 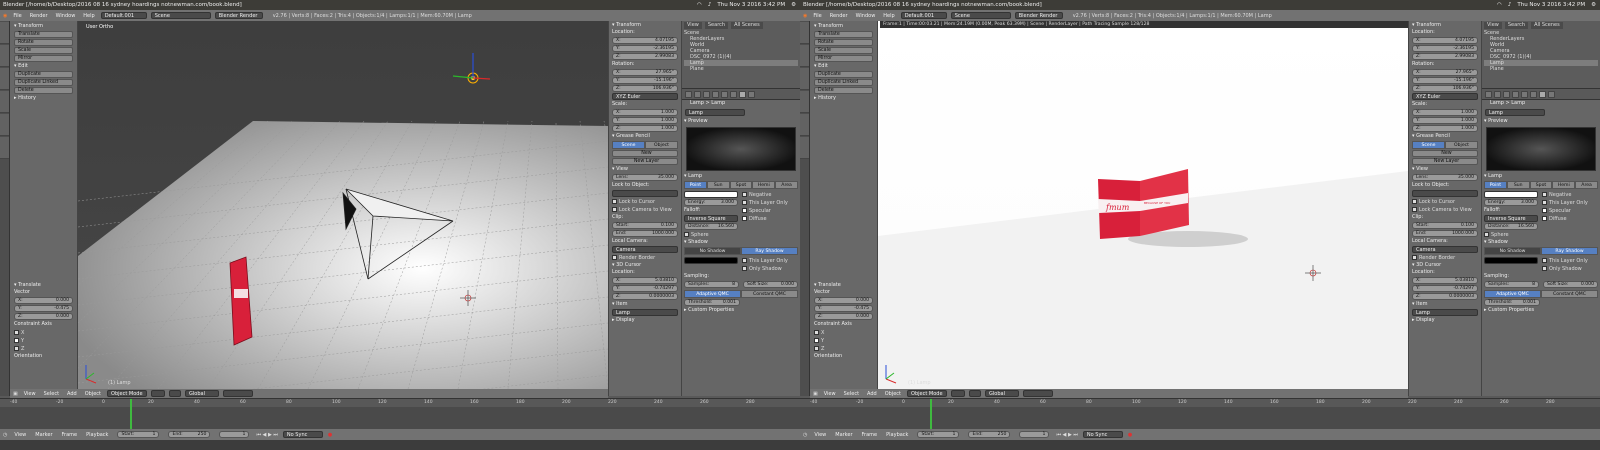 What do you see at coordinates (711, 260) in the screenshot?
I see `shadow-color-swatch` at bounding box center [711, 260].